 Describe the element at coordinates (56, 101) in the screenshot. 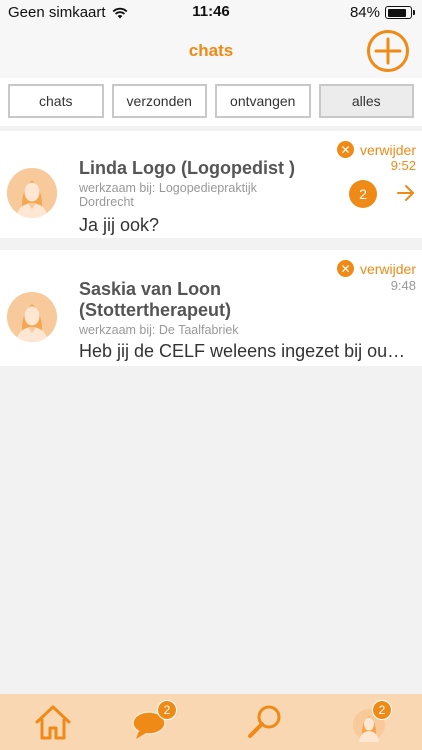

I see `tab-chats: chats` at that location.